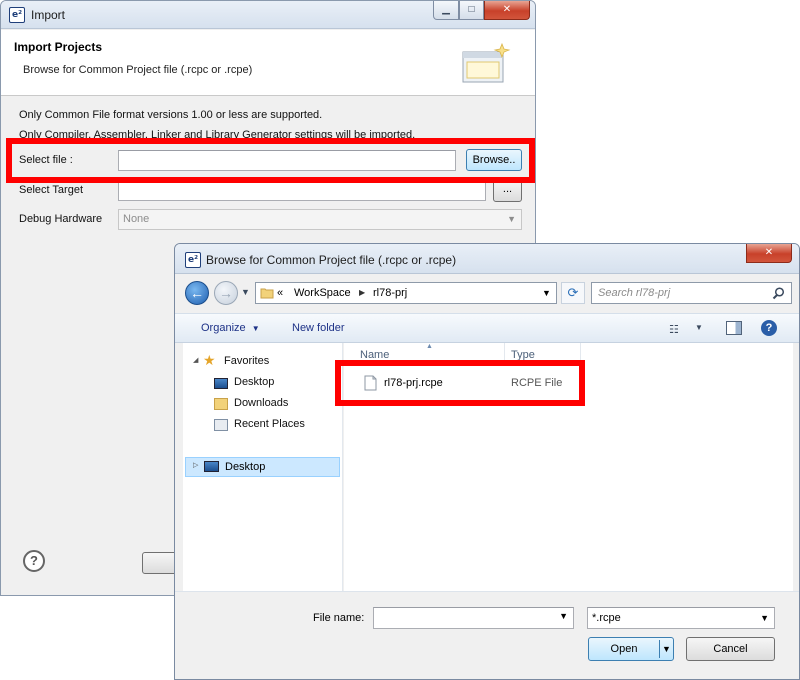  I want to click on cancel-button: Cancel, so click(730, 649).